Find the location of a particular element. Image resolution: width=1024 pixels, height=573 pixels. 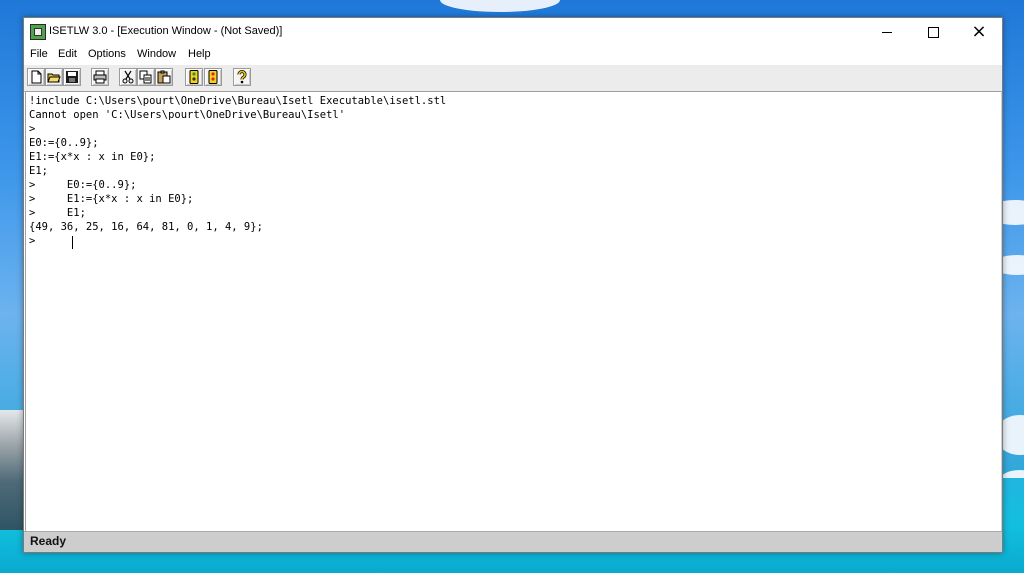

menu-bar: File Edit Options Window Help is located at coordinates (513, 55).